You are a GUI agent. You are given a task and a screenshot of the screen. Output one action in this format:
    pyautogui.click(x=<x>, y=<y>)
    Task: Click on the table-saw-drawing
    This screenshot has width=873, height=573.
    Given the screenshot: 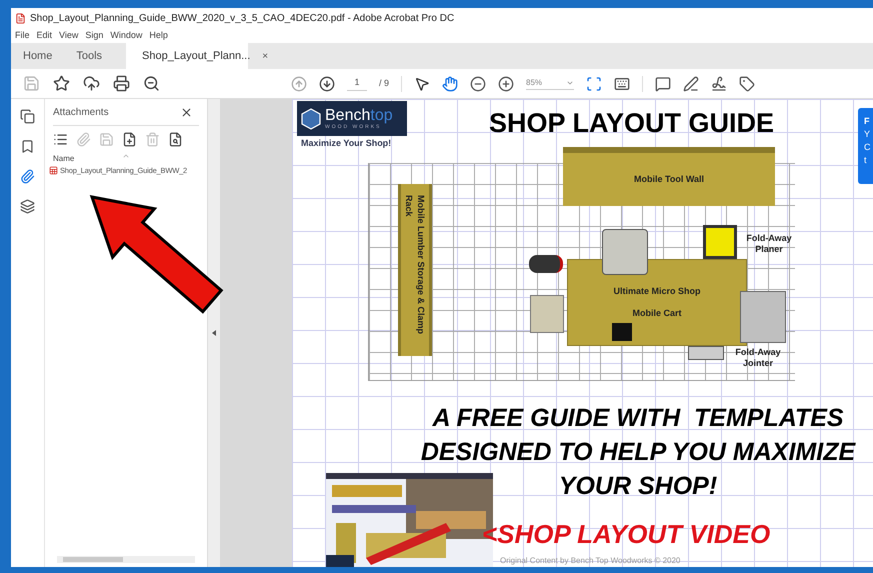 What is the action you would take?
    pyautogui.click(x=763, y=317)
    